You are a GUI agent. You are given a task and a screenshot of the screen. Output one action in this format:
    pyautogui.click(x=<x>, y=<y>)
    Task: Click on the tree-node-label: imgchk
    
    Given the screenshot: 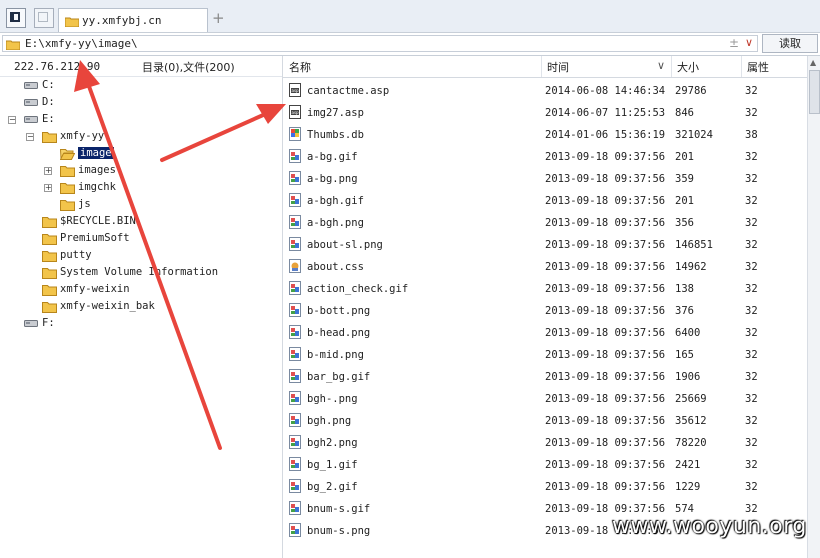 What is the action you would take?
    pyautogui.click(x=97, y=187)
    